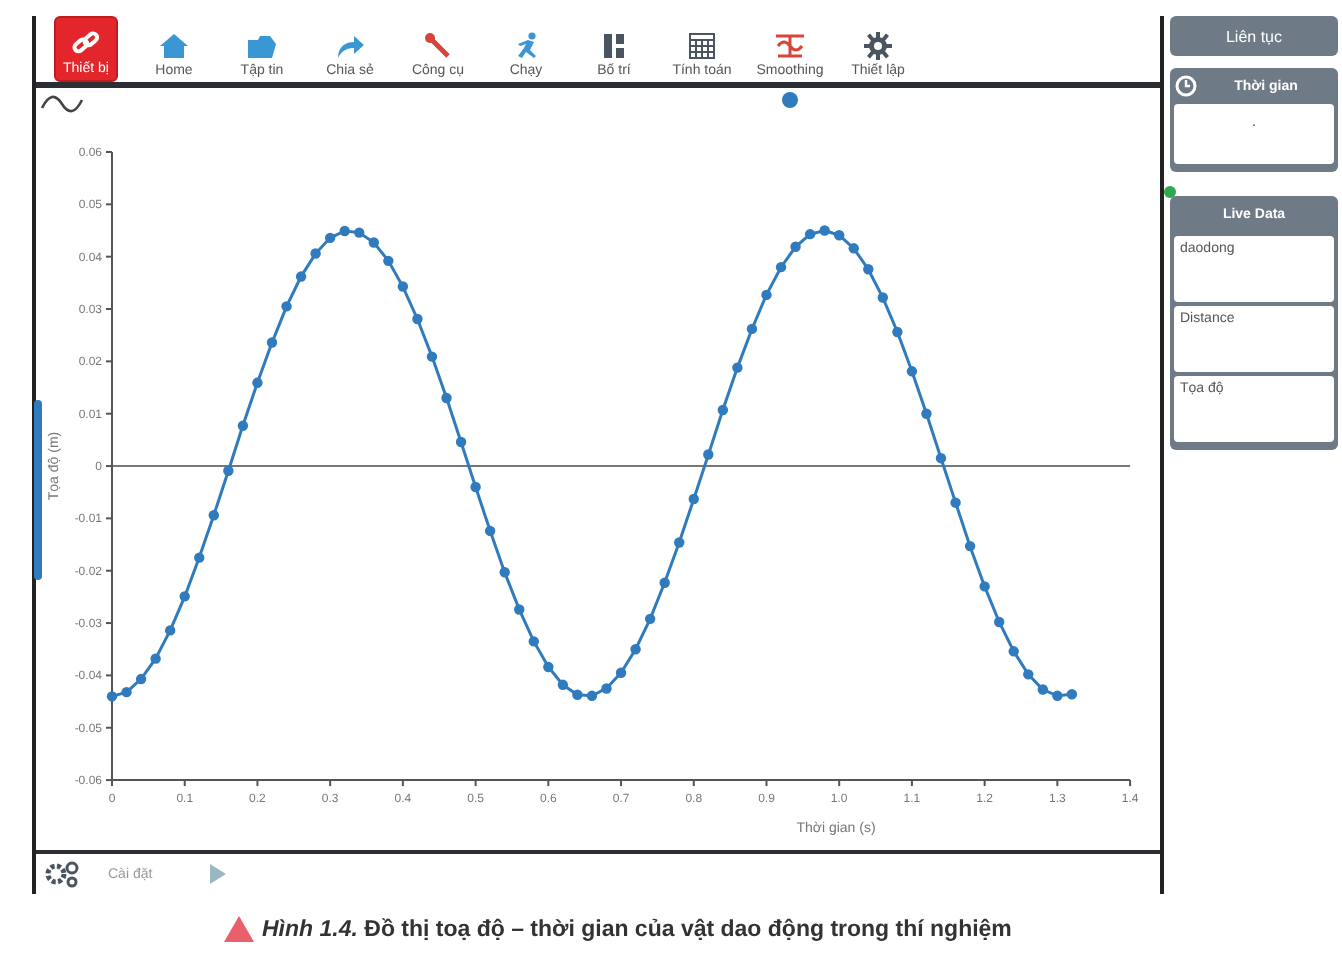  I want to click on share-arrow-icon, so click(350, 46).